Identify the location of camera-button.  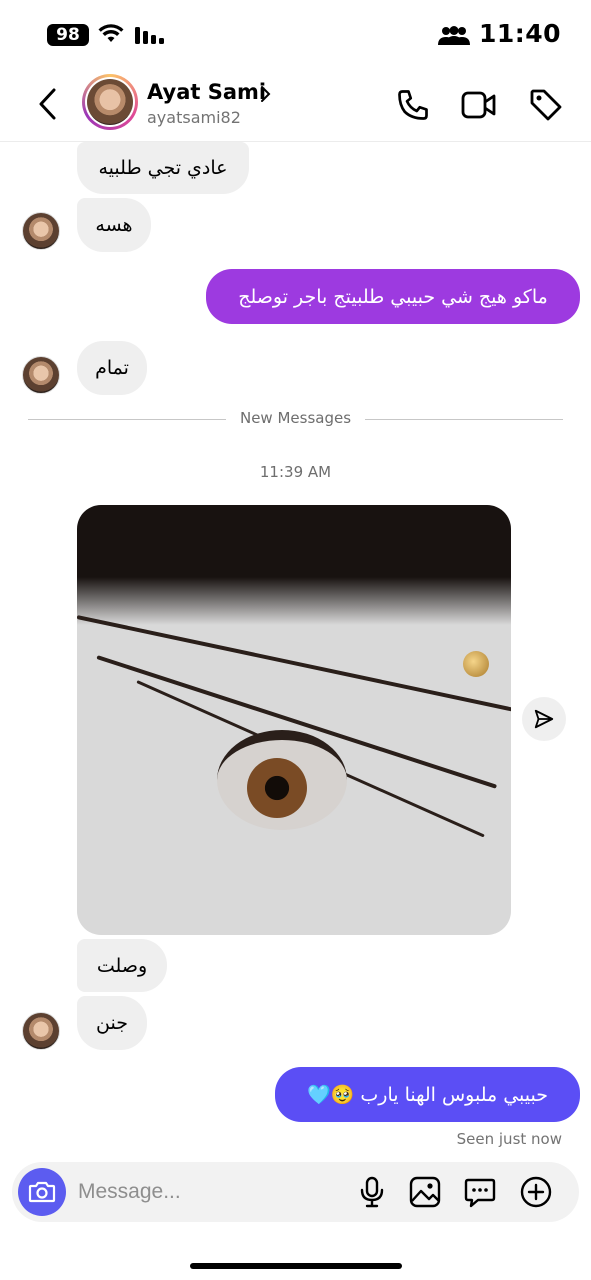
(42, 1192).